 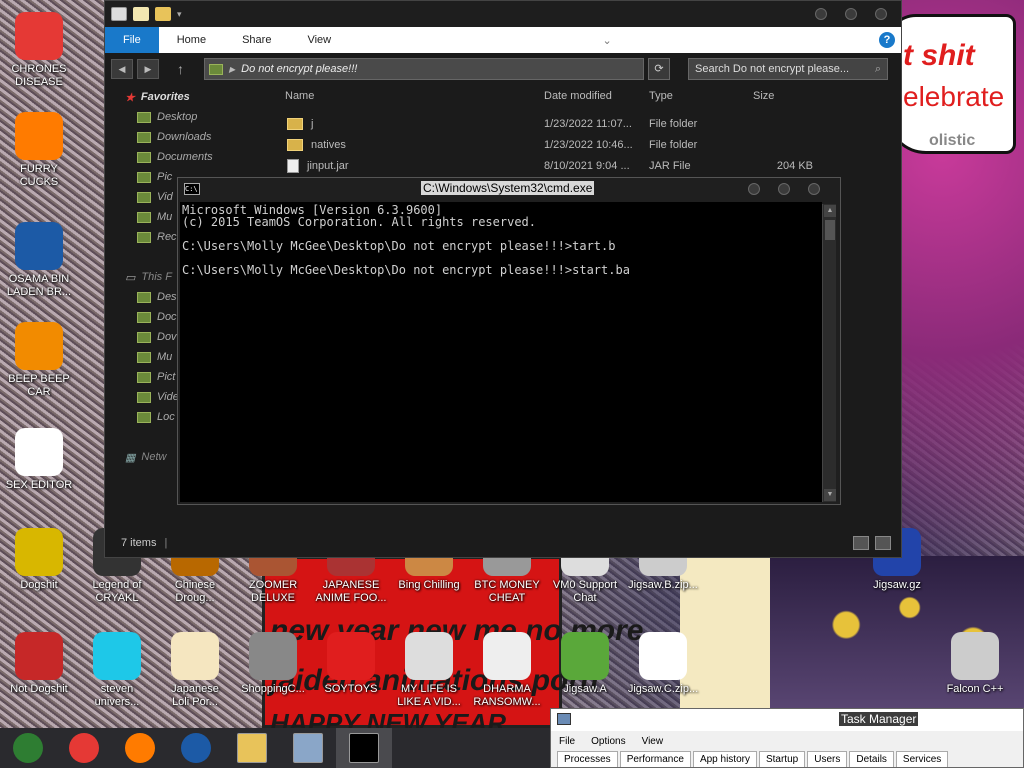 What do you see at coordinates (596, 97) in the screenshot?
I see `column-date-modified: Date modified` at bounding box center [596, 97].